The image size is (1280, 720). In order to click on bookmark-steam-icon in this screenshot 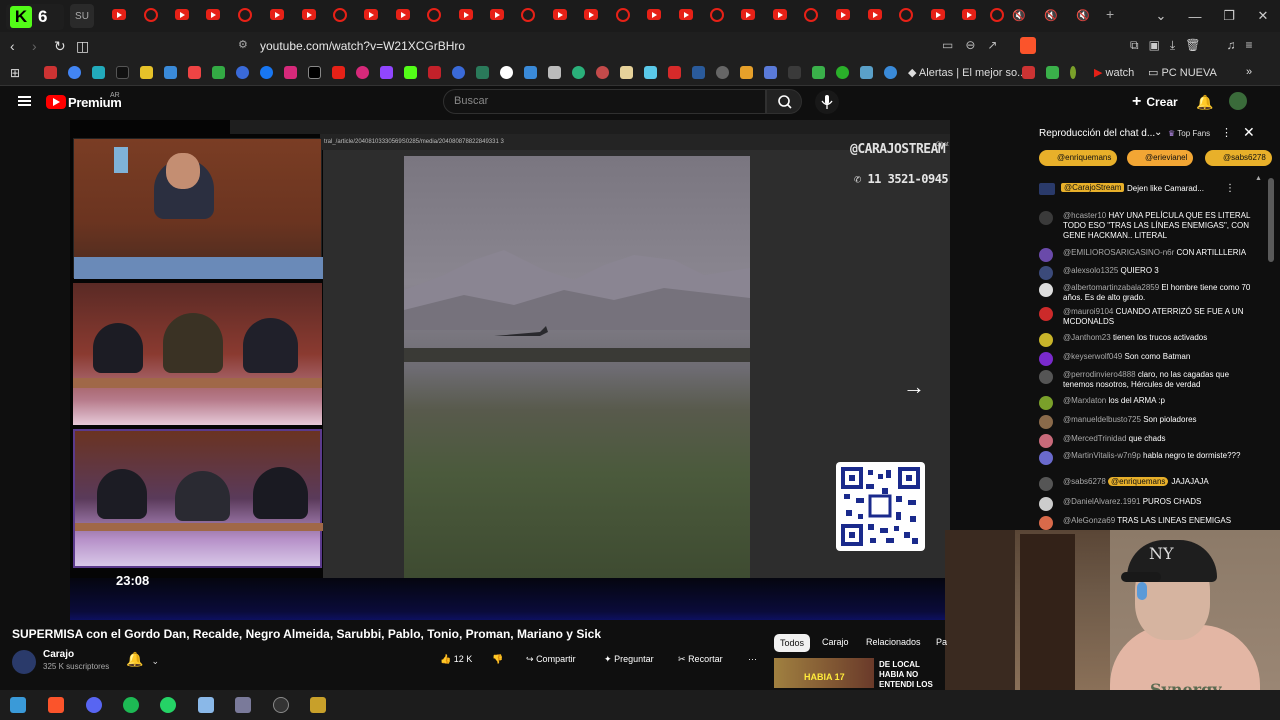, I will do `click(698, 72)`.